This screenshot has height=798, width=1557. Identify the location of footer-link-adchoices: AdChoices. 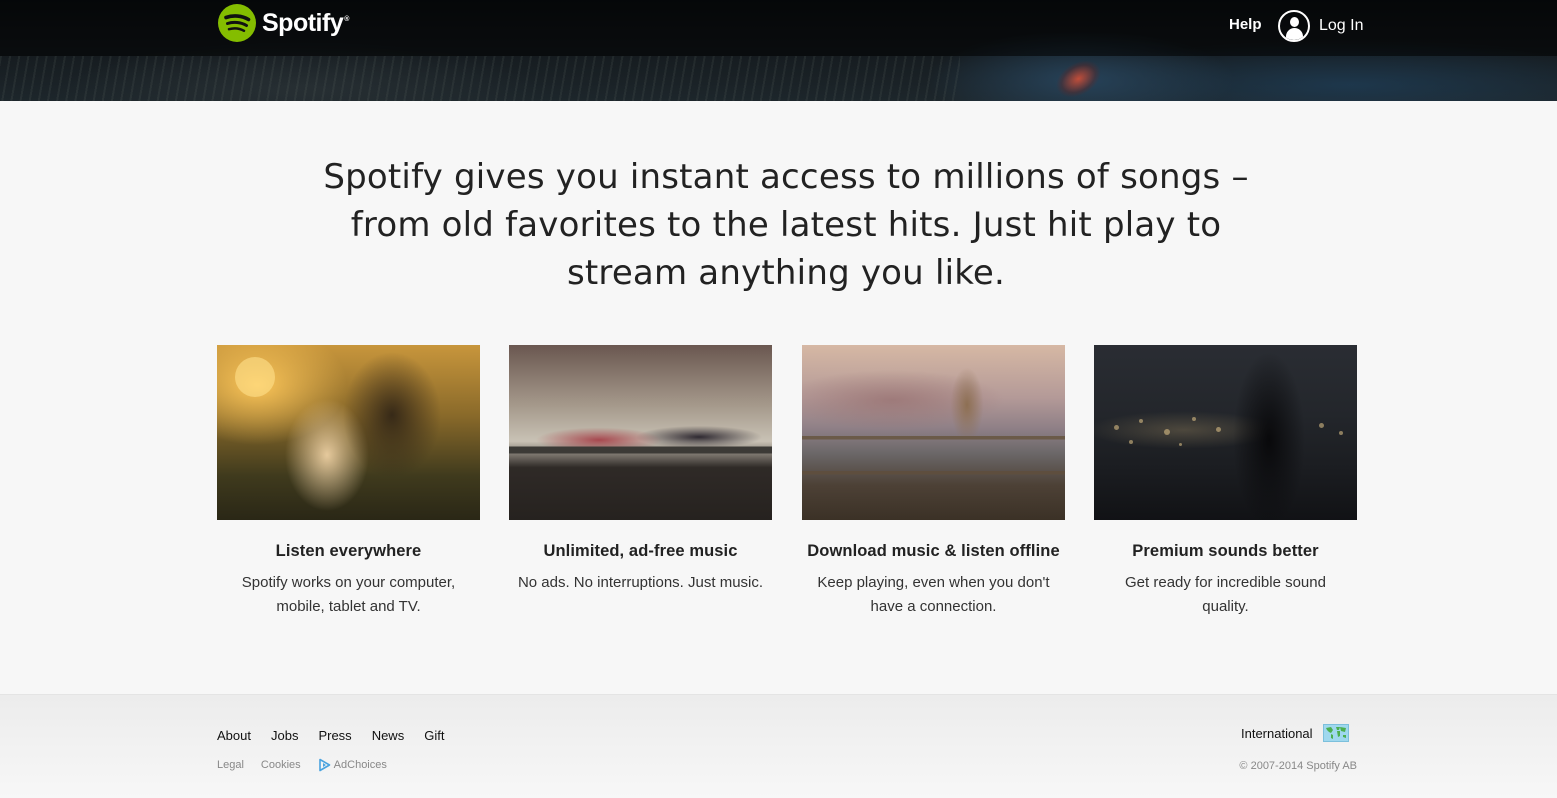
(352, 765).